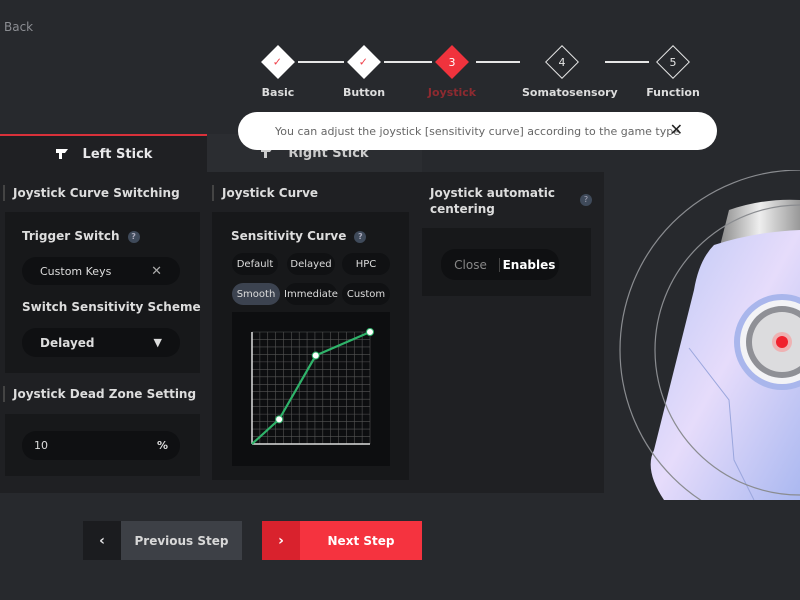 Image resolution: width=800 pixels, height=600 pixels. I want to click on step-button: ✓ Button, so click(364, 72).